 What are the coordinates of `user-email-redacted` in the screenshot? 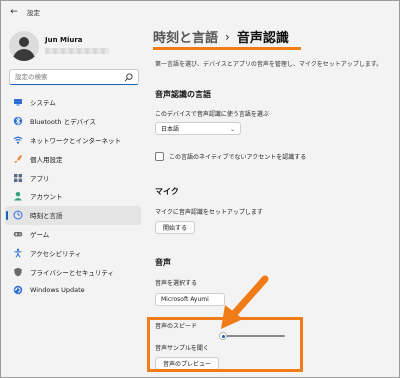 It's located at (77, 51).